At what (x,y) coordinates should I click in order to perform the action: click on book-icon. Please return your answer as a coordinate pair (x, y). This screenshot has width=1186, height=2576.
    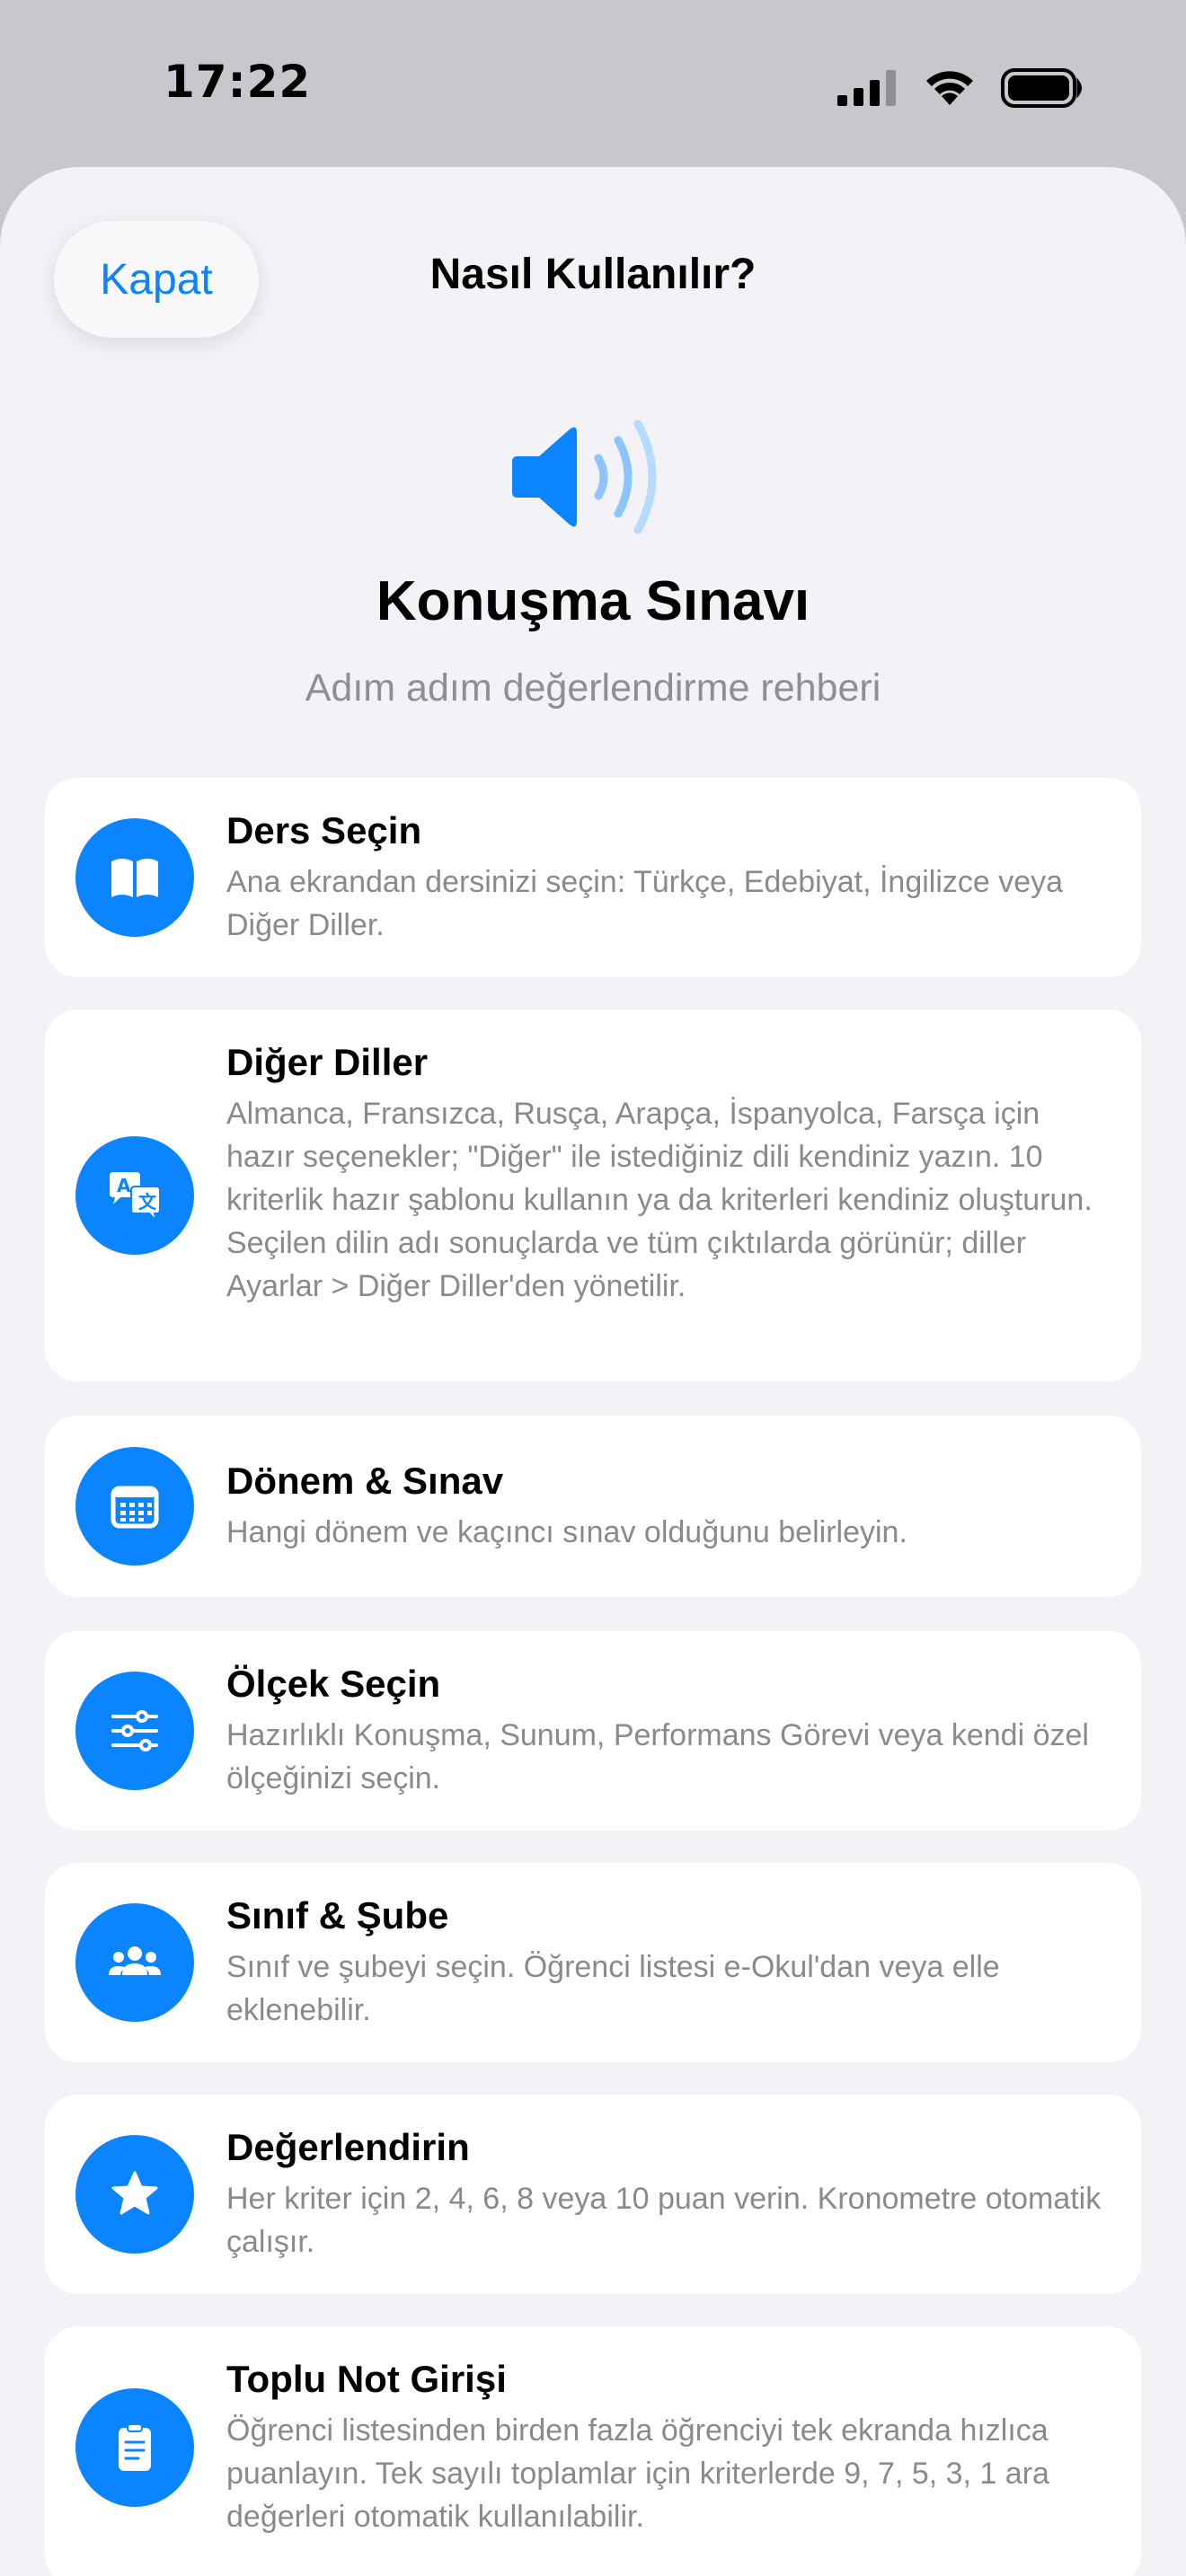
    Looking at the image, I should click on (134, 877).